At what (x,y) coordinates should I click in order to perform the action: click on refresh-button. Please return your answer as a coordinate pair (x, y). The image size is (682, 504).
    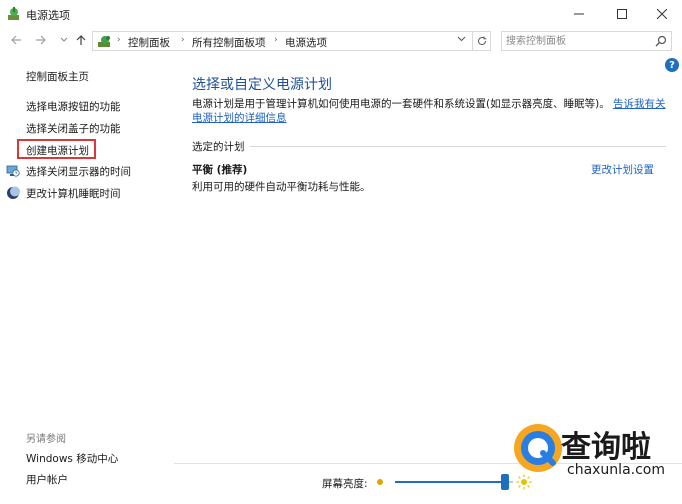
    Looking at the image, I should click on (482, 41).